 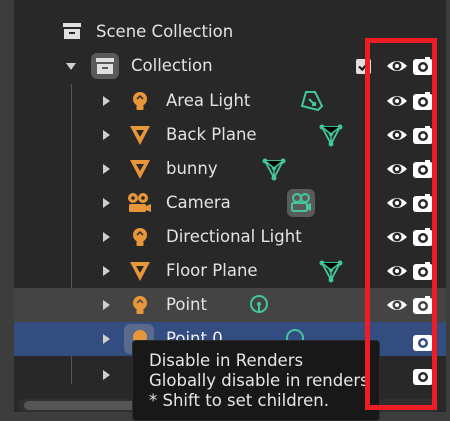 What do you see at coordinates (401, 224) in the screenshot?
I see `highlight-annotation-box` at bounding box center [401, 224].